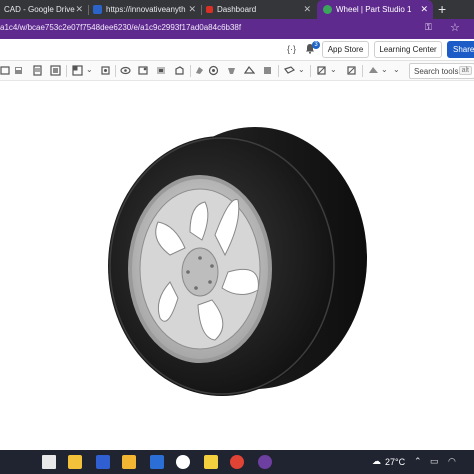 The image size is (474, 474). Describe the element at coordinates (231, 70) in the screenshot. I see `mirror-icon` at that location.